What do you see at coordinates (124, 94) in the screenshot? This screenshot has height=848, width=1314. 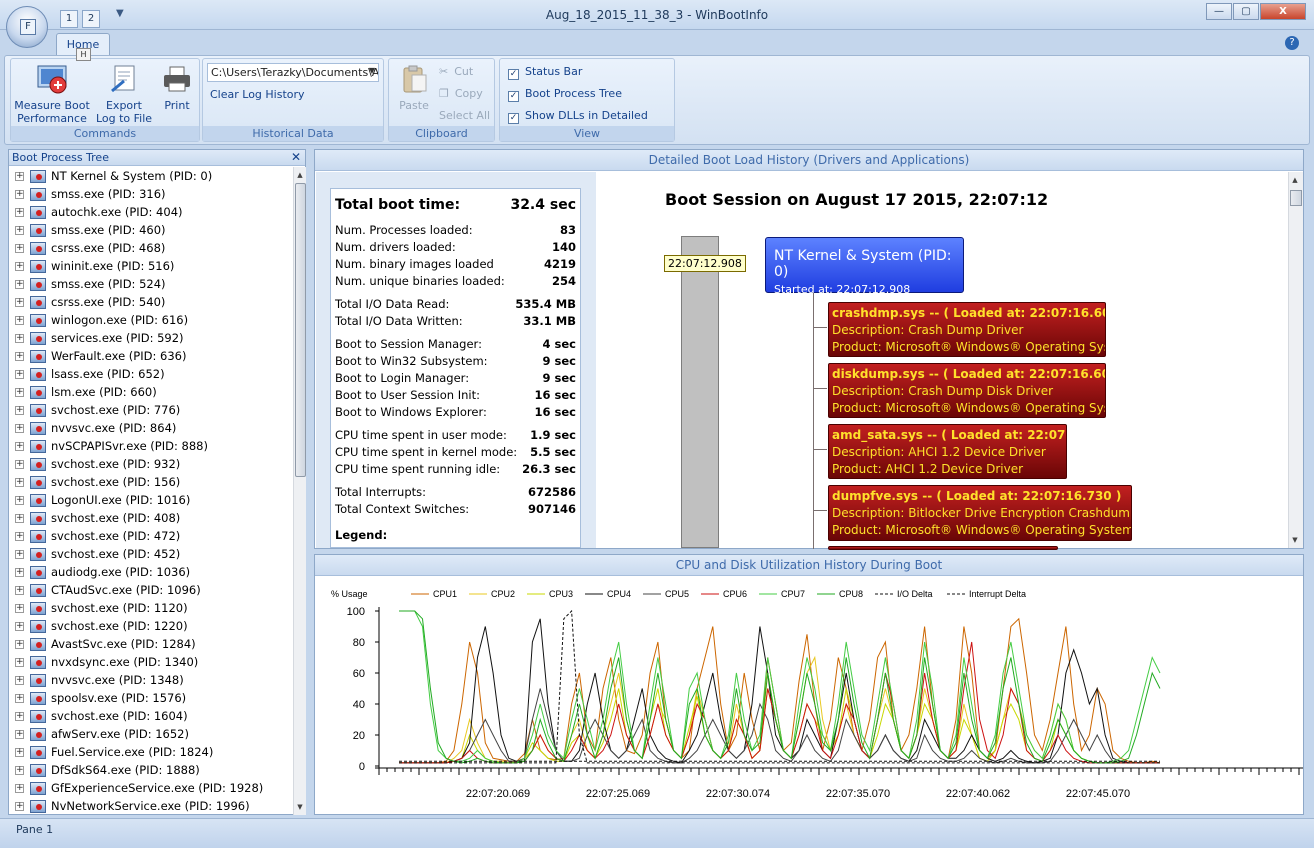 I see `export-log-button: Export Log to File` at bounding box center [124, 94].